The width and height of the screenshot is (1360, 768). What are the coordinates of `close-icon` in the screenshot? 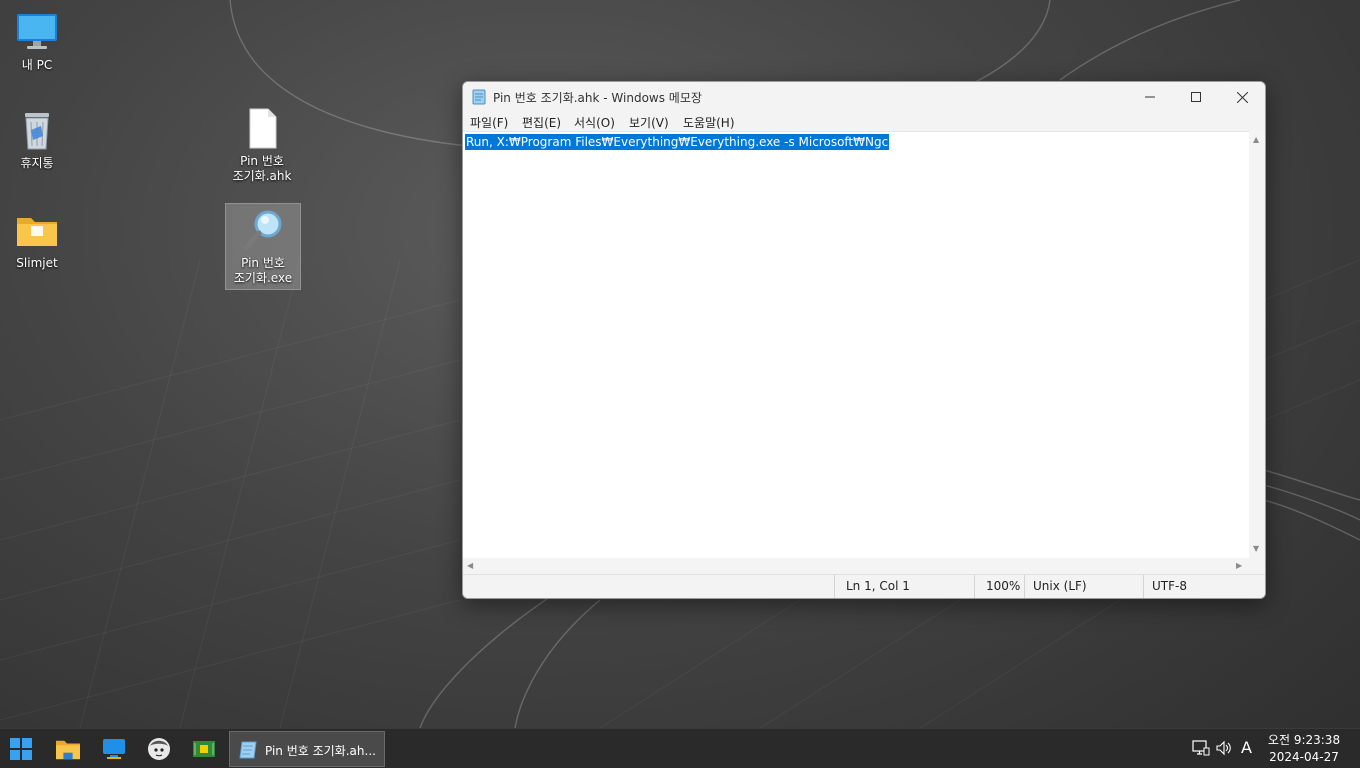 It's located at (1242, 97).